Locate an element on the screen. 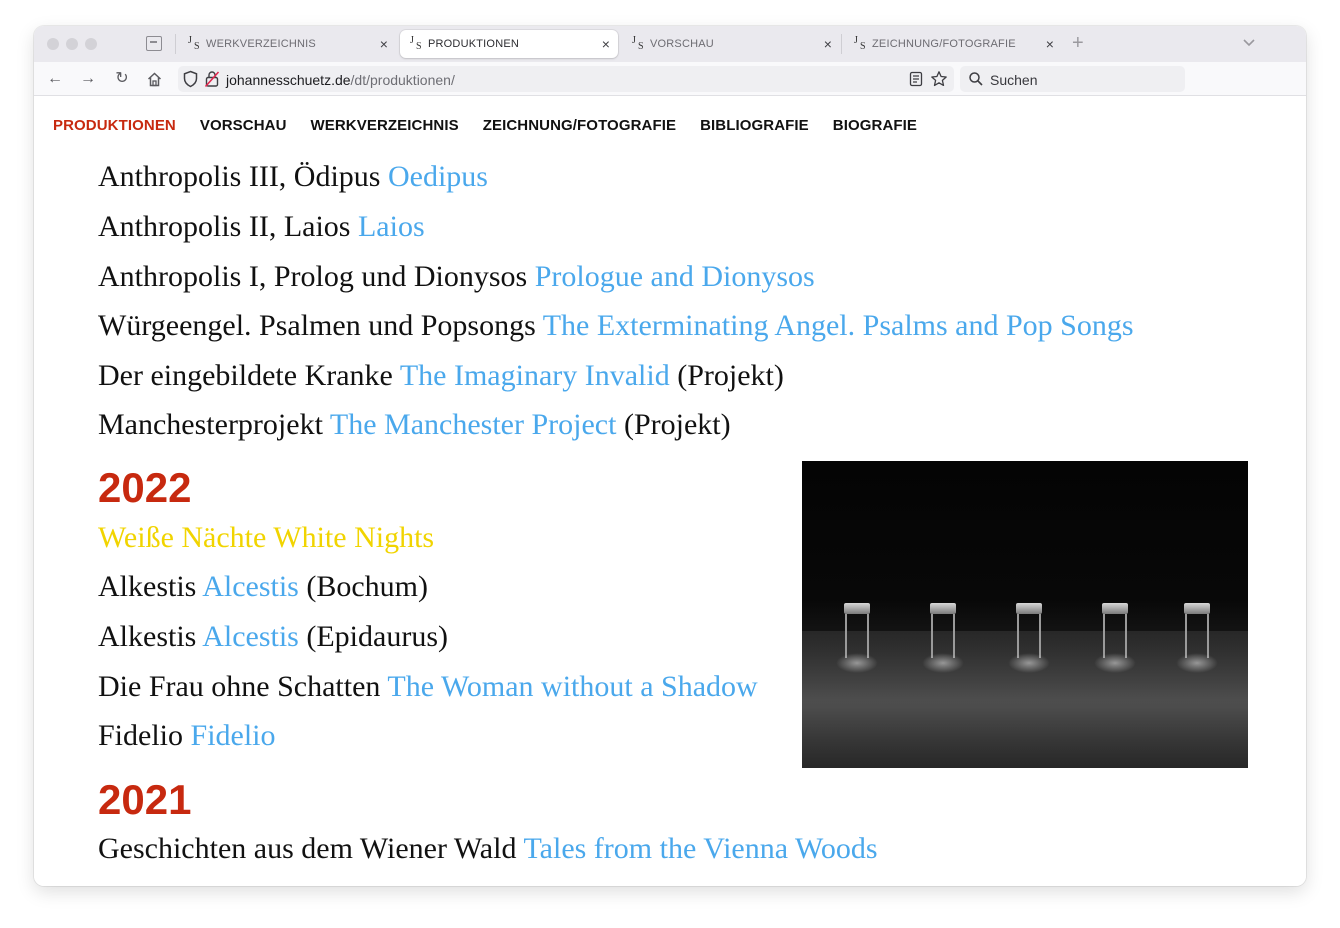 Image resolution: width=1340 pixels, height=928 pixels. nav-link-bibliografie: BIBLIOGRAFIE is located at coordinates (754, 125).